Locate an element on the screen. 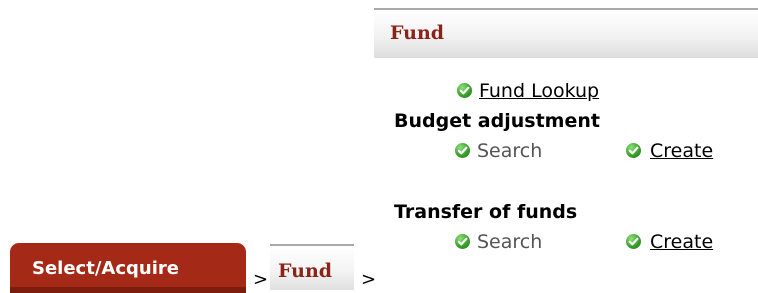 The height and width of the screenshot is (293, 758). budget-search-label: Search is located at coordinates (510, 151).